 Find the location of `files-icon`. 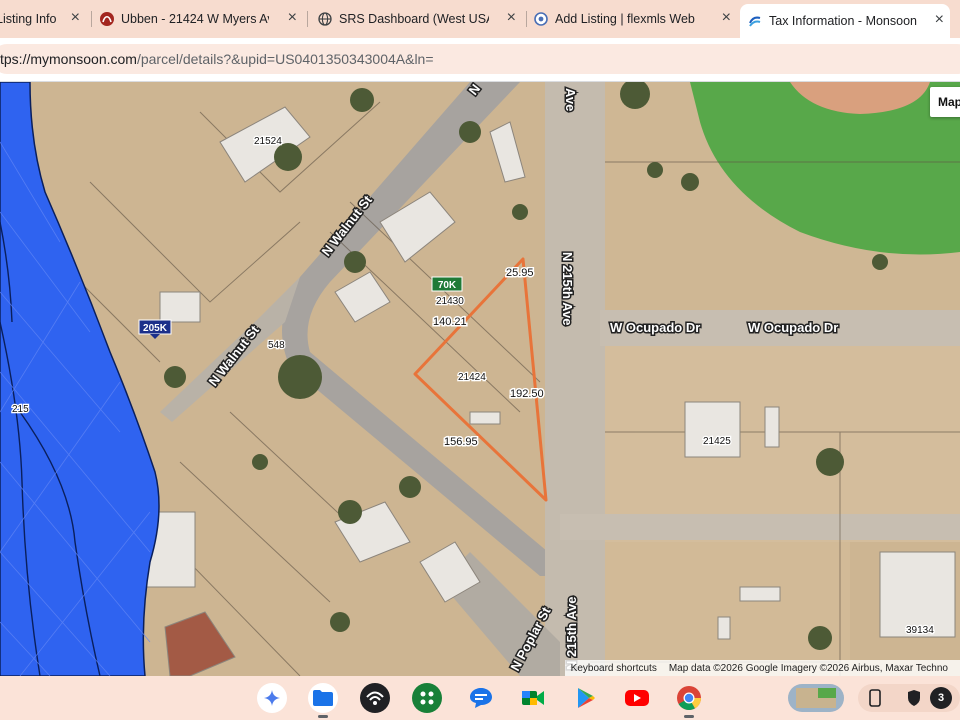

files-icon is located at coordinates (323, 698).